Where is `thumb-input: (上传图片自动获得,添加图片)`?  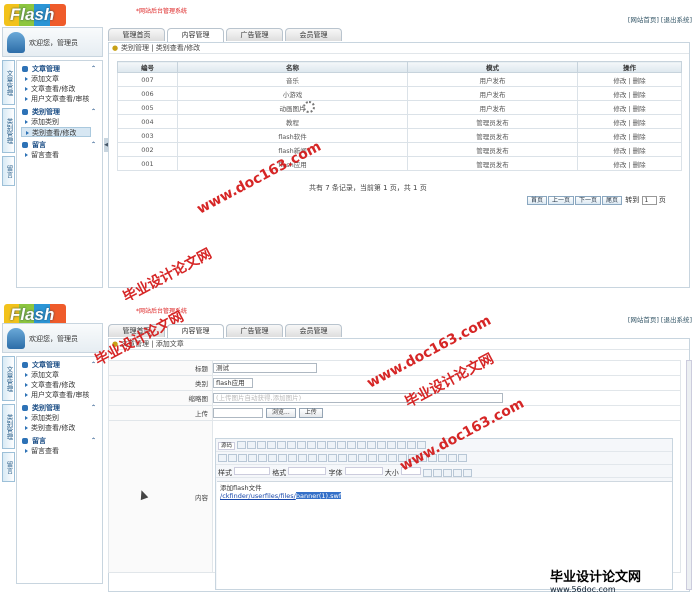
thumb-input: (上传图片自动获得,添加图片) is located at coordinates (358, 398).